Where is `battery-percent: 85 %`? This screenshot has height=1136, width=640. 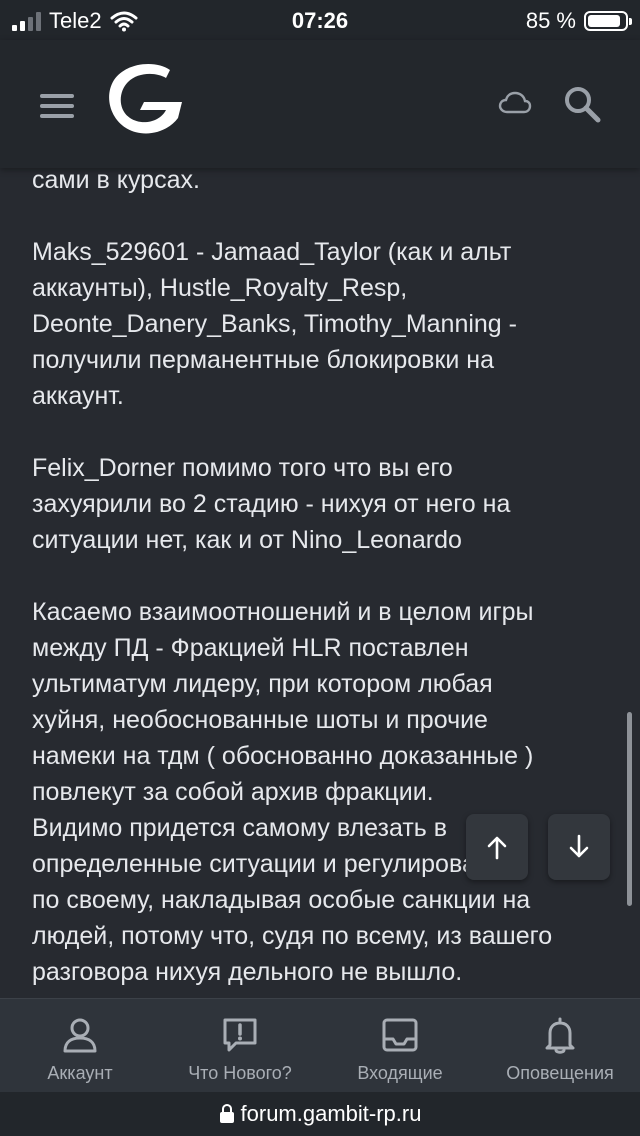
battery-percent: 85 % is located at coordinates (550, 20).